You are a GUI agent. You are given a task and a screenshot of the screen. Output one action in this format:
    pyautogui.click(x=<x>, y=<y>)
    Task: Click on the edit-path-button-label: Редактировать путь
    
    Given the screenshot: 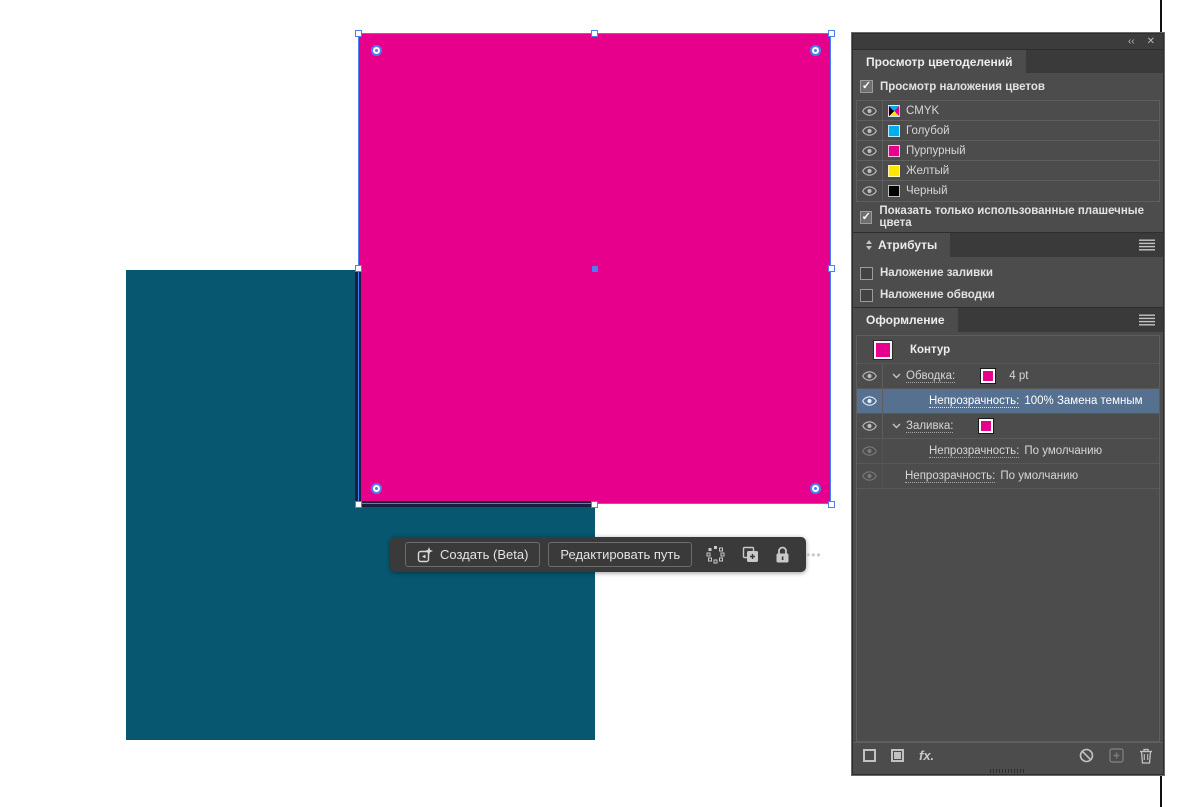 What is the action you would take?
    pyautogui.click(x=620, y=554)
    